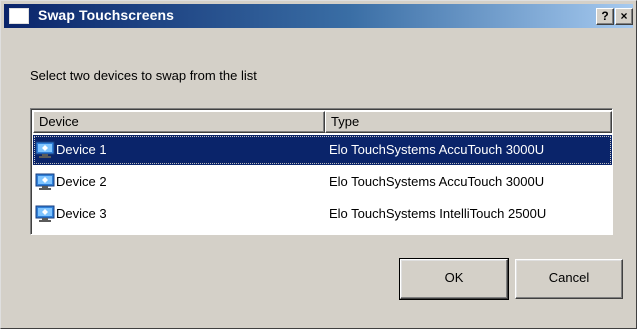 This screenshot has width=637, height=329. I want to click on list-header: Device Type, so click(322, 122).